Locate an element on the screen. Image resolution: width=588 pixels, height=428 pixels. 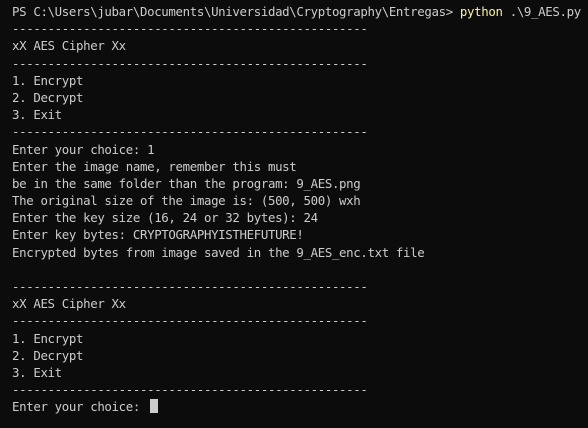
input-prompt: Enter your choice: is located at coordinates (80, 407).